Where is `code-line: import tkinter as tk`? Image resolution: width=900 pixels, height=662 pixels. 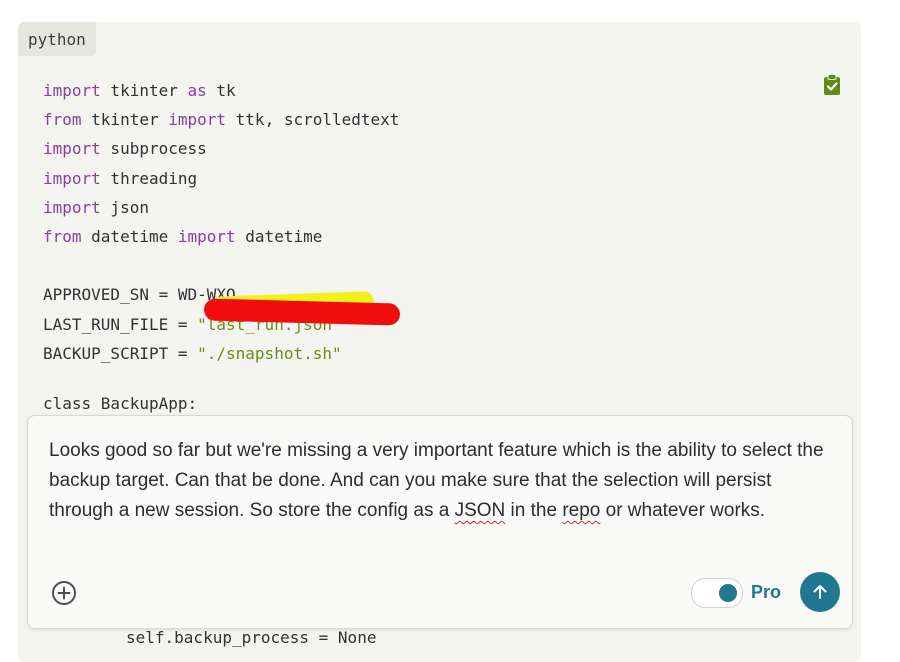
code-line: import tkinter as tk is located at coordinates (139, 90).